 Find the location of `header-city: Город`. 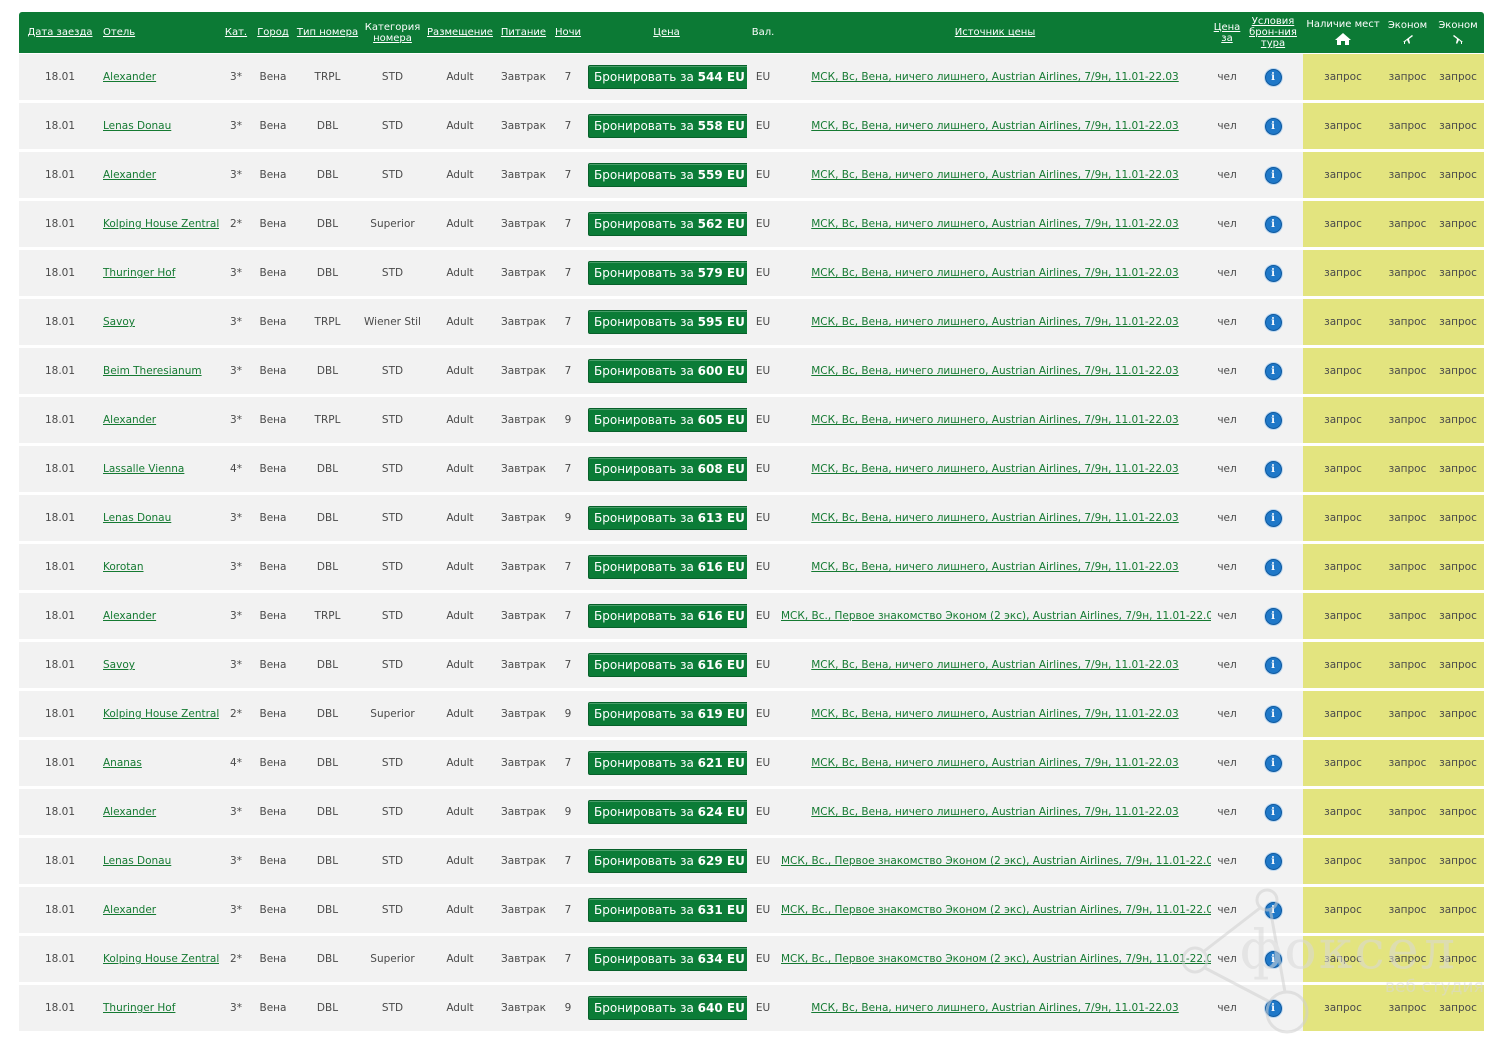

header-city: Город is located at coordinates (273, 33).